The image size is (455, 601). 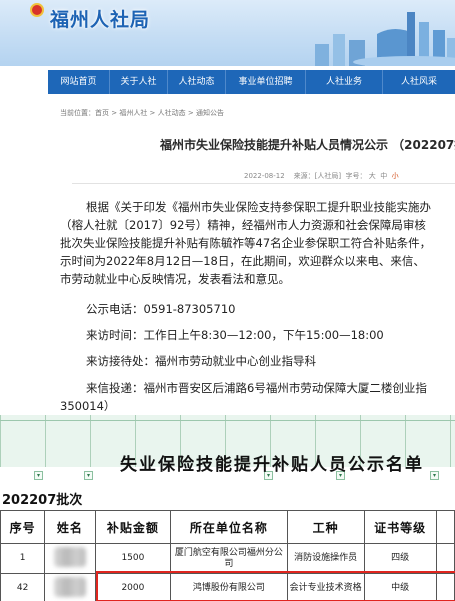 What do you see at coordinates (70, 527) in the screenshot?
I see `header-name: 姓名` at bounding box center [70, 527].